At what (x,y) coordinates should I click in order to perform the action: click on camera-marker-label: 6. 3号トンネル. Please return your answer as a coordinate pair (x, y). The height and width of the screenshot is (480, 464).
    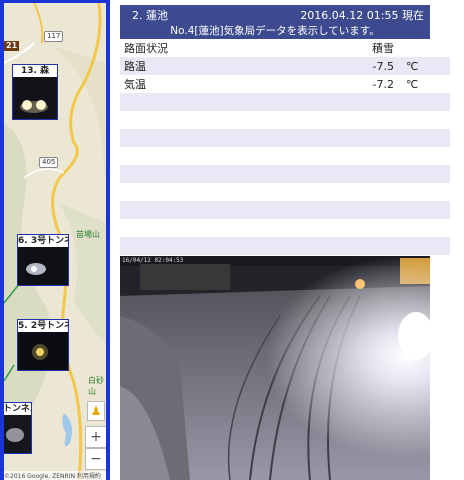
    Looking at the image, I should click on (43, 241).